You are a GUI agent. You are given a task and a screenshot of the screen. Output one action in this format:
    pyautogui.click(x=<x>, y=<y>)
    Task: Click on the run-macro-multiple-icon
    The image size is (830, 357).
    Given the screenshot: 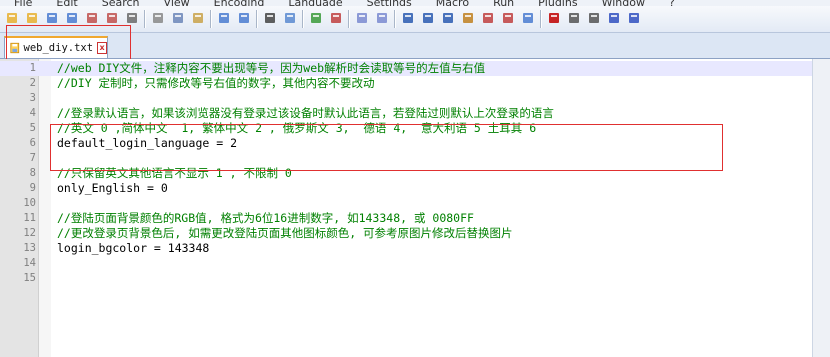 What is the action you would take?
    pyautogui.click(x=614, y=18)
    